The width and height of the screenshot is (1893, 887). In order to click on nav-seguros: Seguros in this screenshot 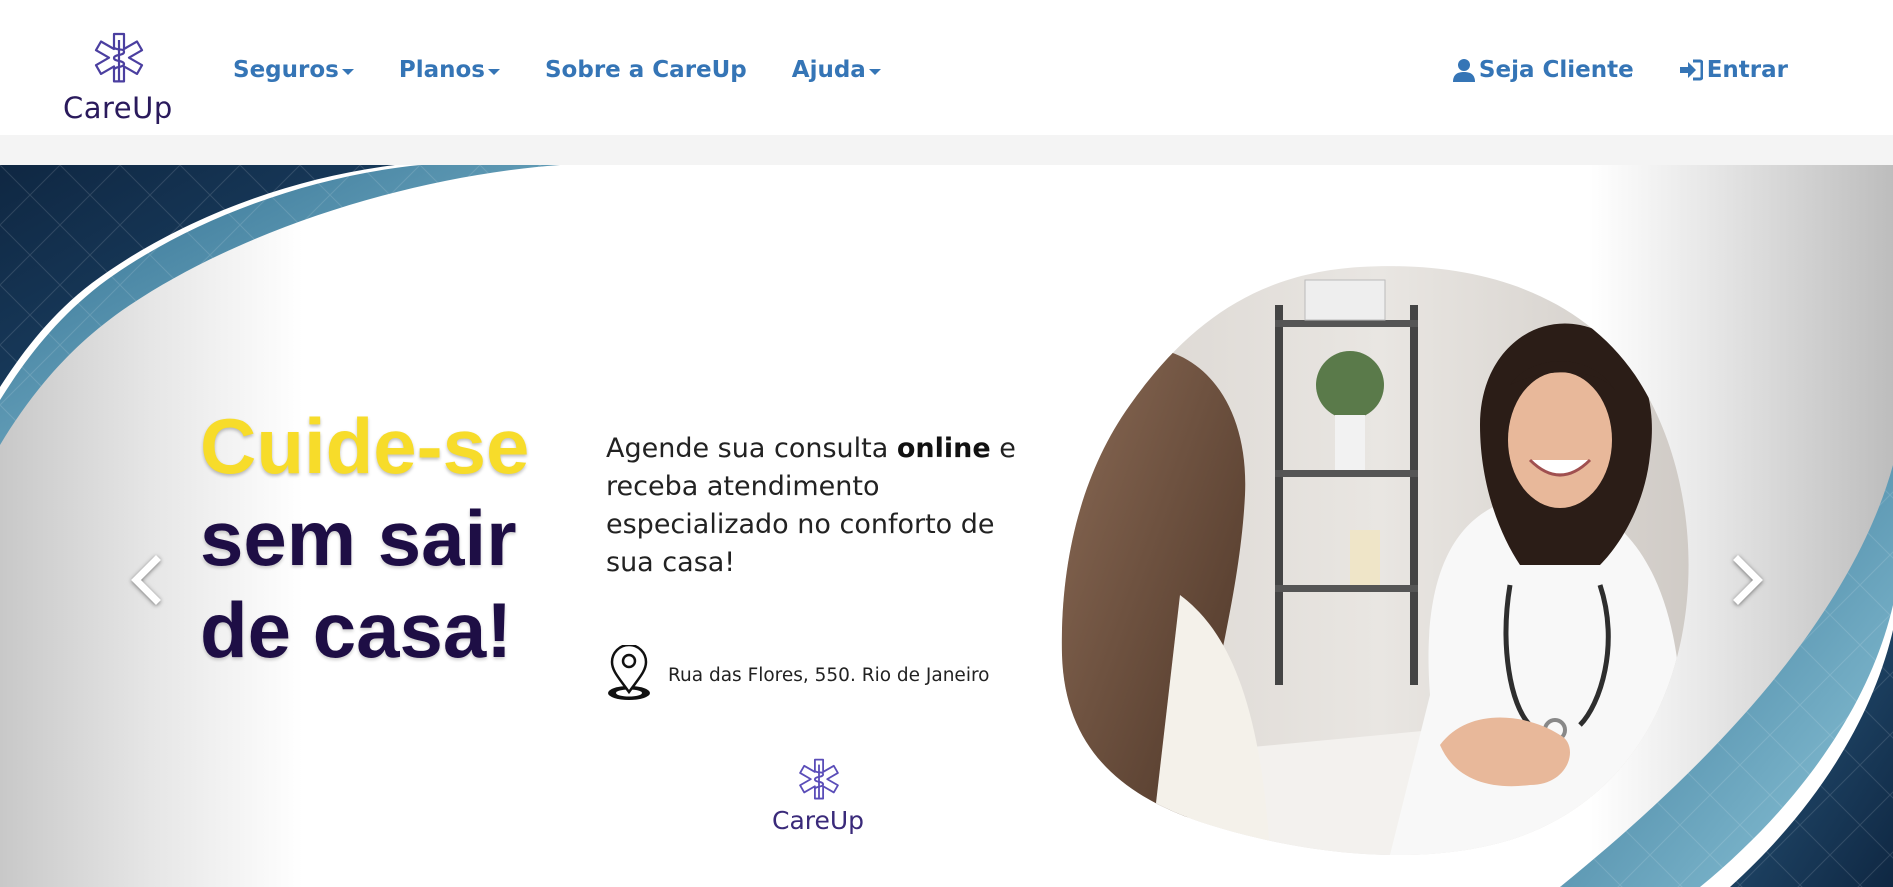, I will do `click(293, 70)`.